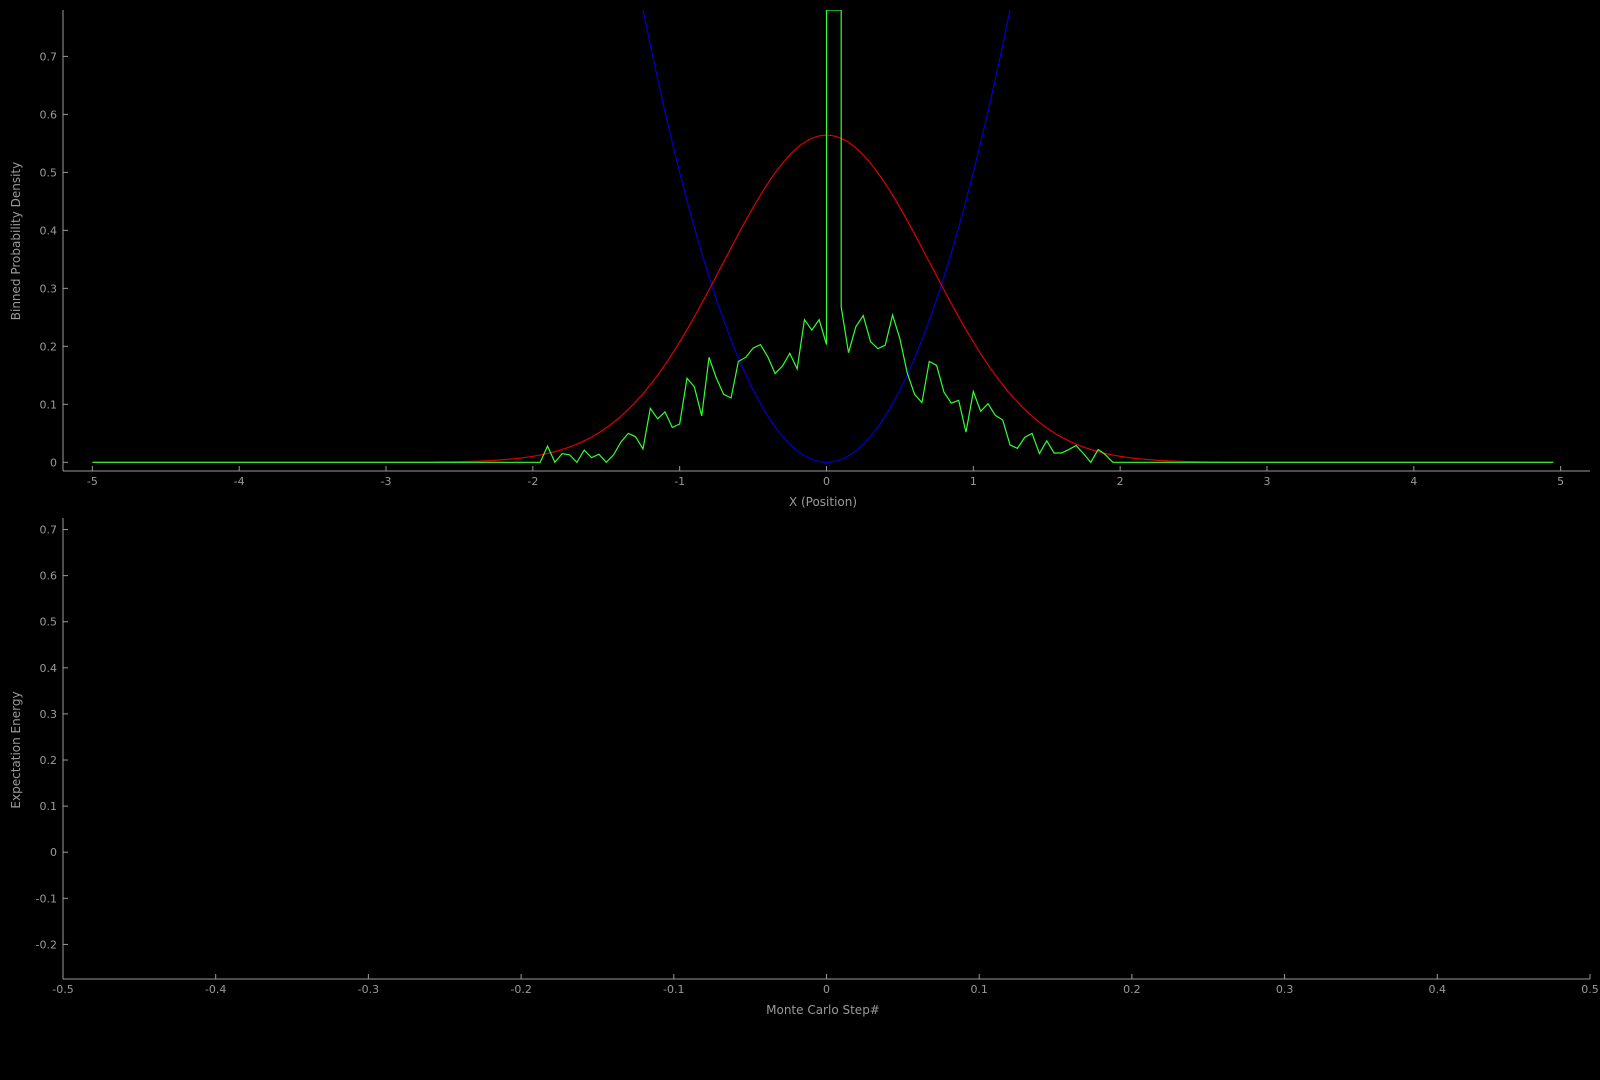 Image resolution: width=1600 pixels, height=1080 pixels. Describe the element at coordinates (1266, 481) in the screenshot. I see `x-tick-label: 3` at that location.